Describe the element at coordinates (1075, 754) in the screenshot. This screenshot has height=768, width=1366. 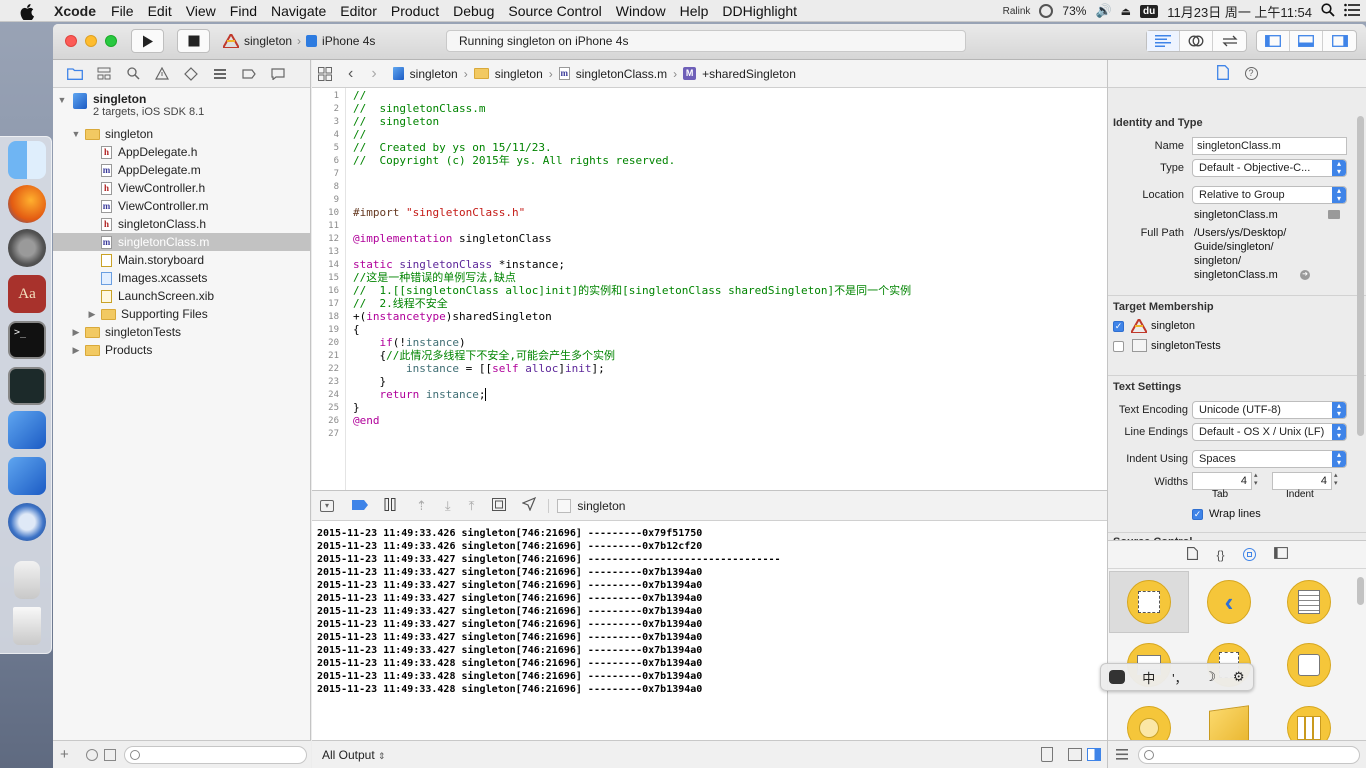
I see `variables-view-toggle-icon` at that location.